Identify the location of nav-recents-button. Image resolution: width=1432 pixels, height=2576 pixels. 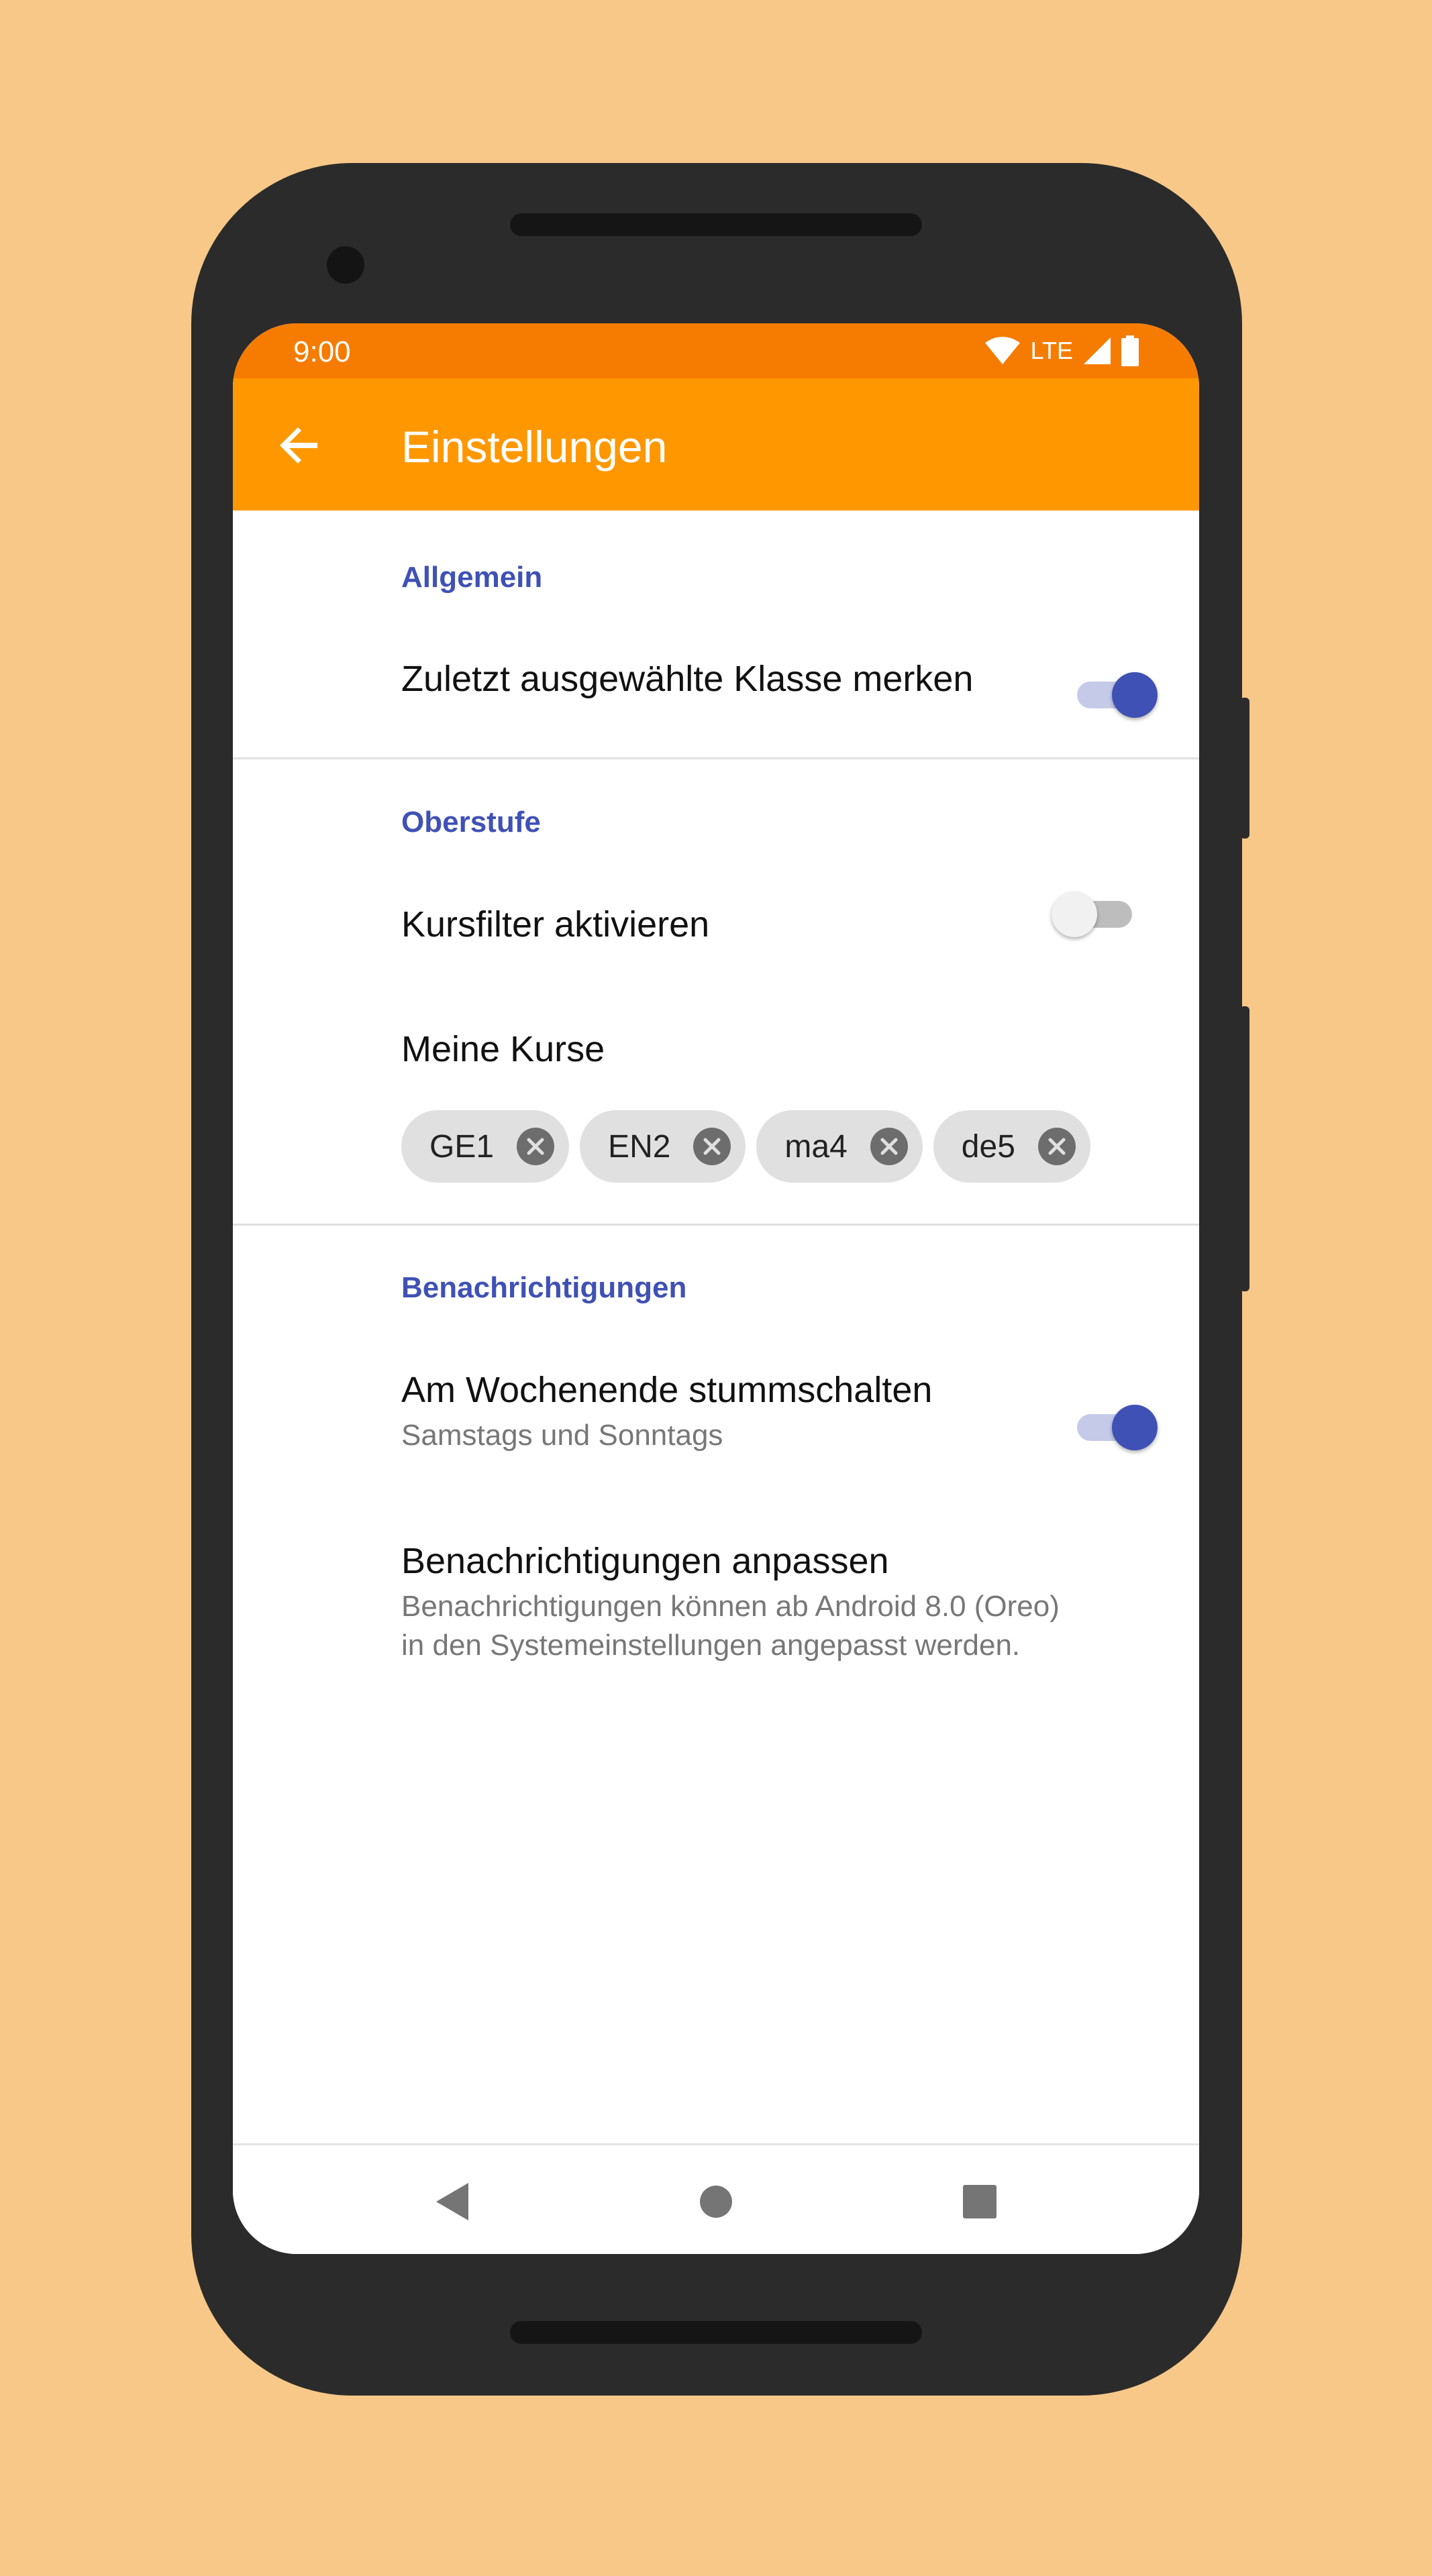
(980, 2202).